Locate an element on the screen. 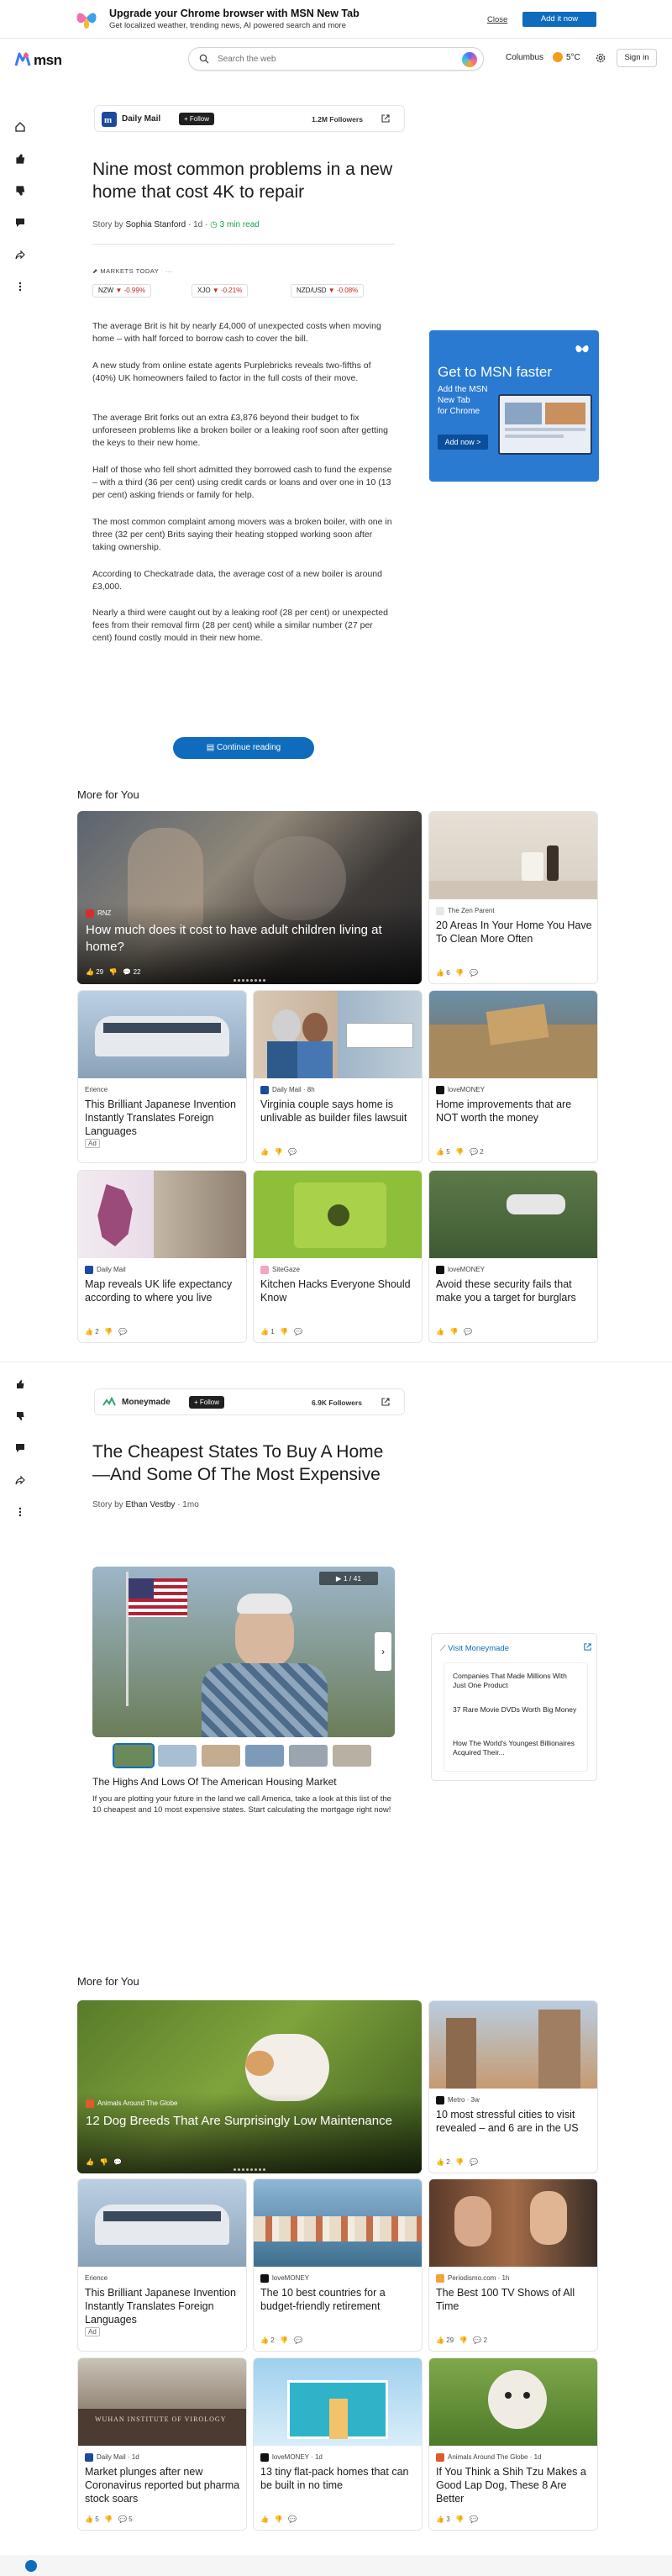 Image resolution: width=672 pixels, height=2576 pixels. card-reactions: 👍 29 👎 💬 22 is located at coordinates (113, 972).